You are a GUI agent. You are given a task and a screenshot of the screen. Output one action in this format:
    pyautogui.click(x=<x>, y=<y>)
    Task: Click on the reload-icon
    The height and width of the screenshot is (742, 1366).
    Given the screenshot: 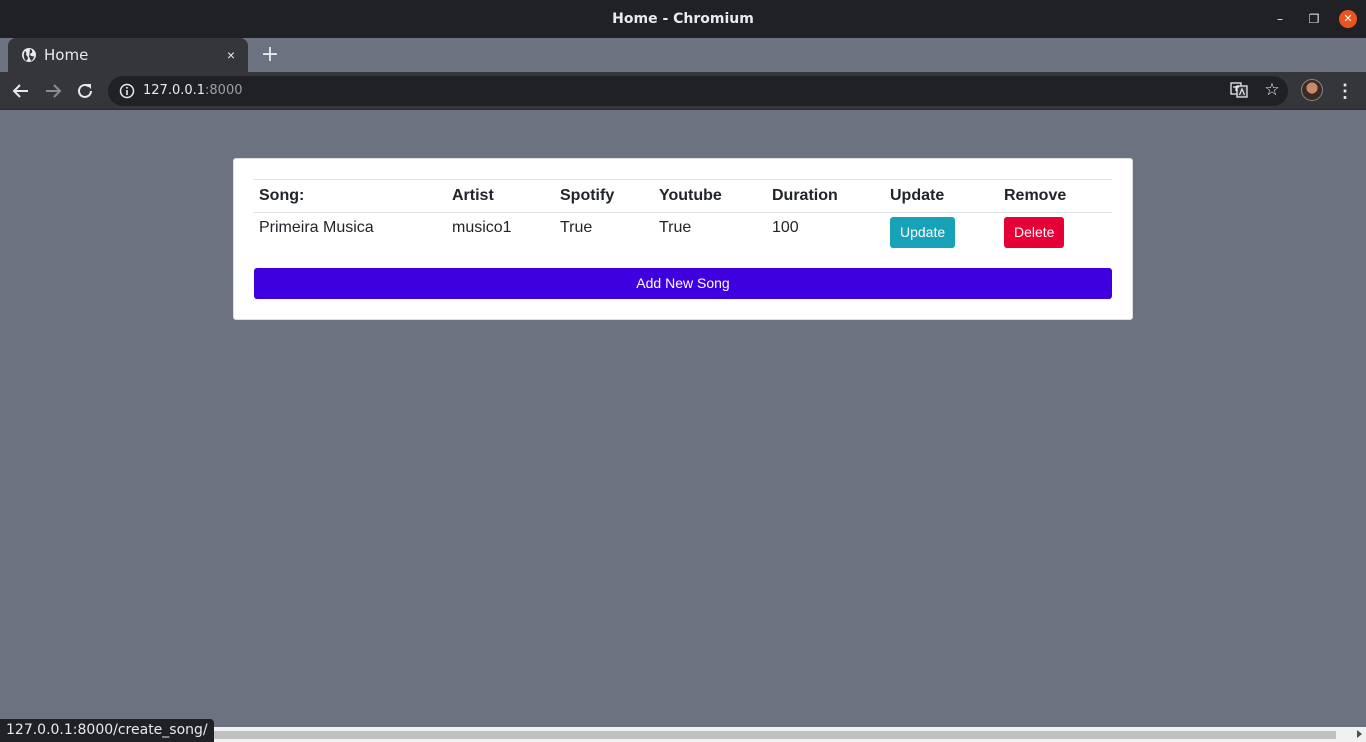 What is the action you would take?
    pyautogui.click(x=85, y=91)
    